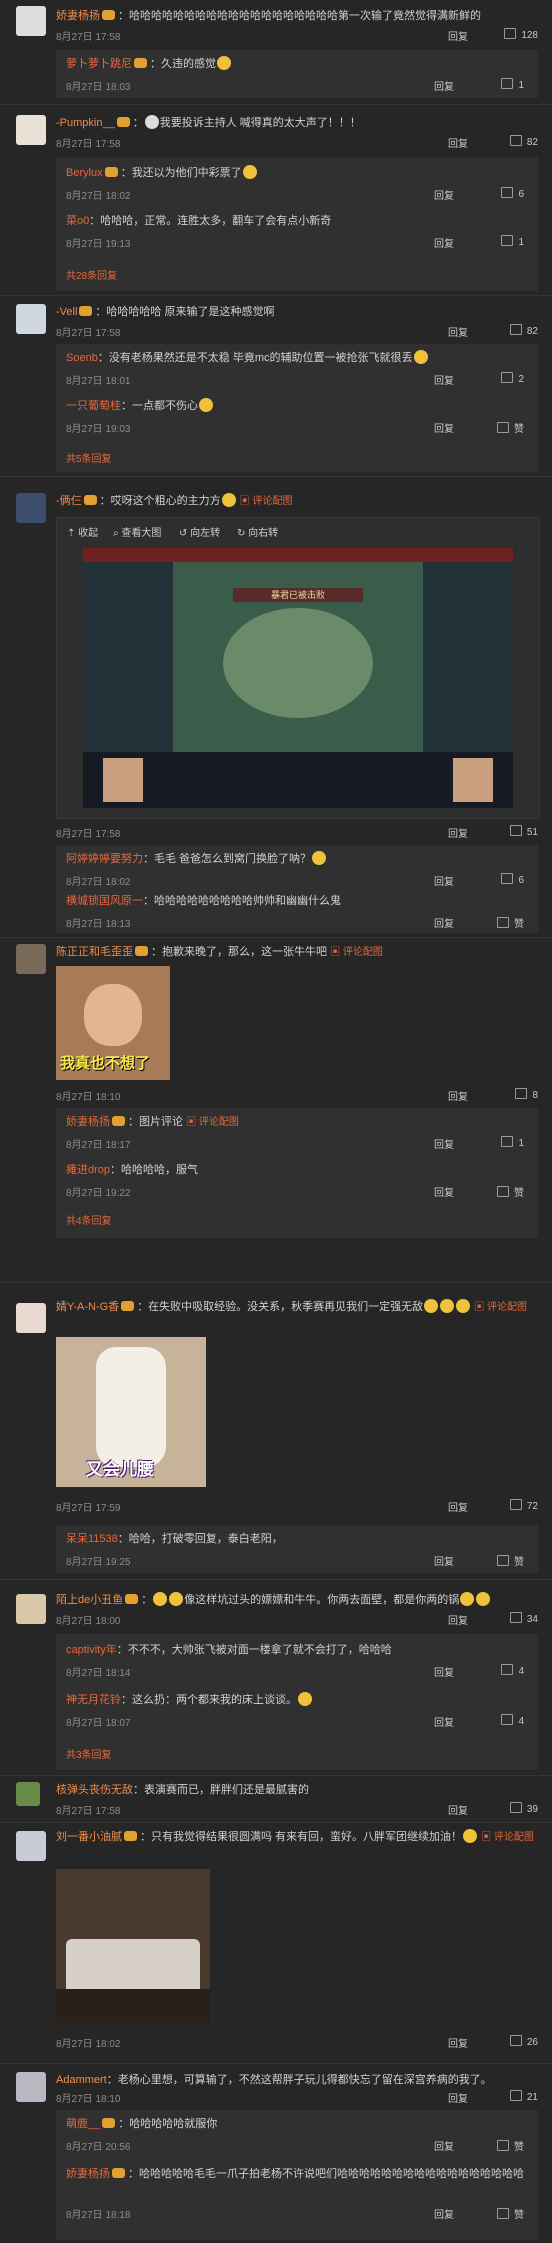  I want to click on like-button: 34, so click(523, 1618).